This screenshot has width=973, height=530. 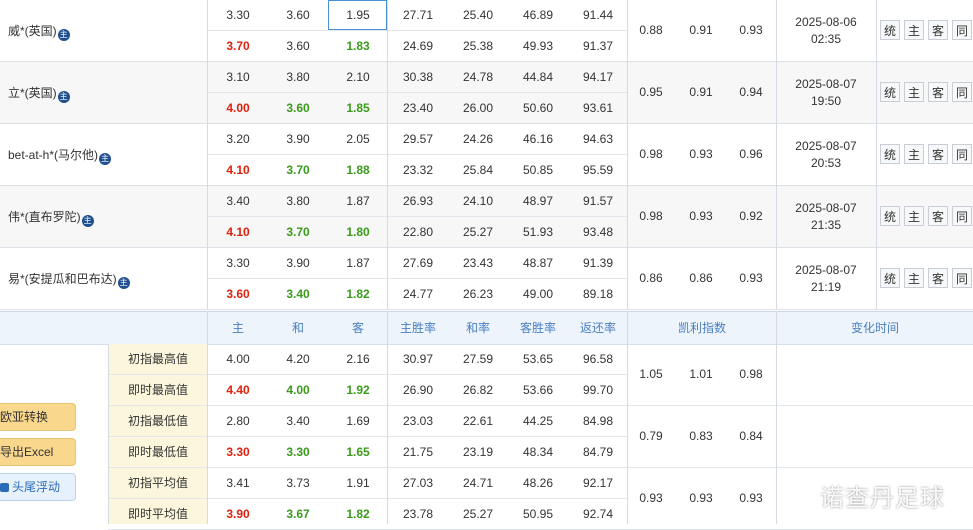 I want to click on initial-odds-cell: 23.43, so click(x=478, y=263).